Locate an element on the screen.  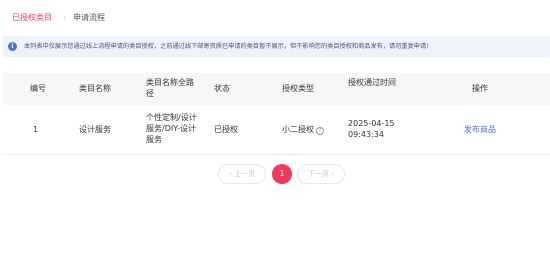
header-auth-type: 授权类型 is located at coordinates (298, 88).